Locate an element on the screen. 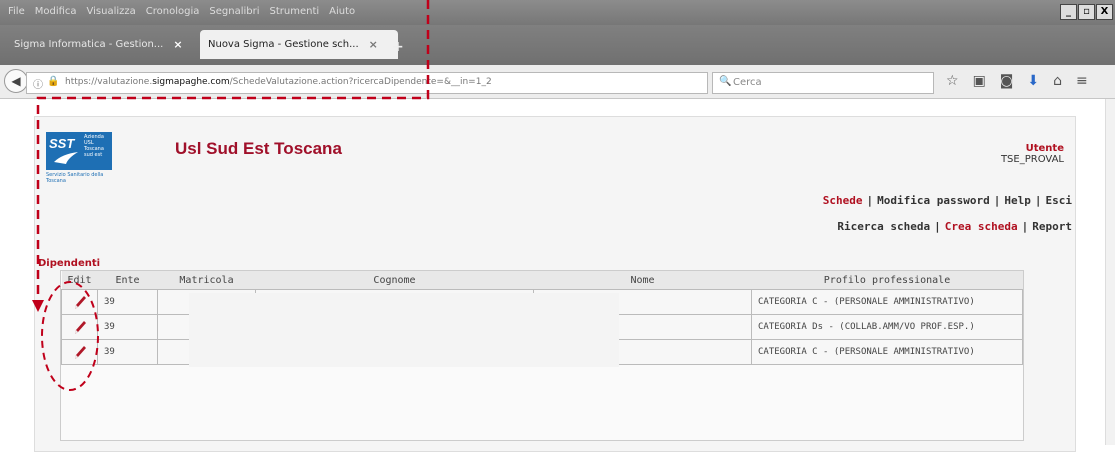 This screenshot has width=1115, height=452. minimize-button: _ is located at coordinates (1068, 12).